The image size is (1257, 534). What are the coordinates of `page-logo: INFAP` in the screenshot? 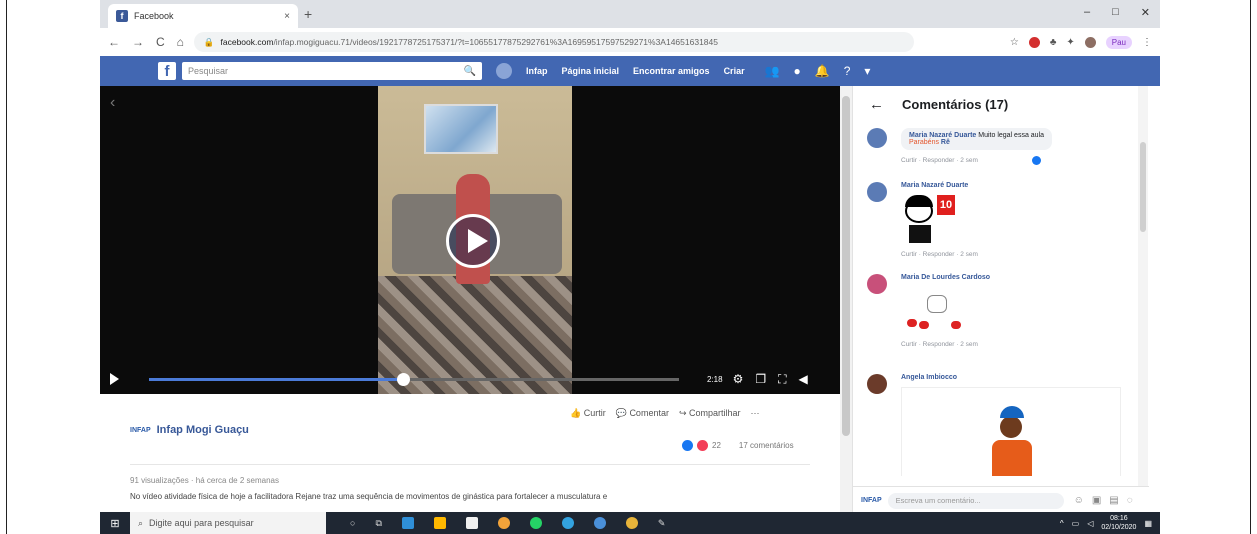 It's located at (140, 430).